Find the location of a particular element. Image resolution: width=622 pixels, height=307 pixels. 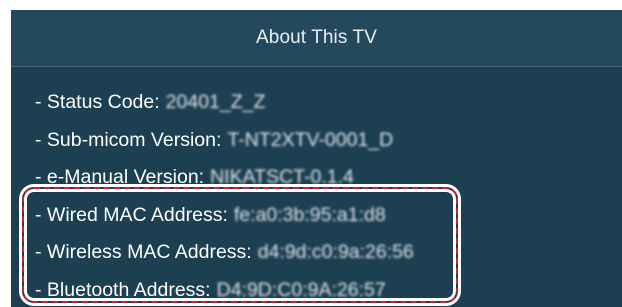

status-code-value: 20401_Z_Z is located at coordinates (215, 102).